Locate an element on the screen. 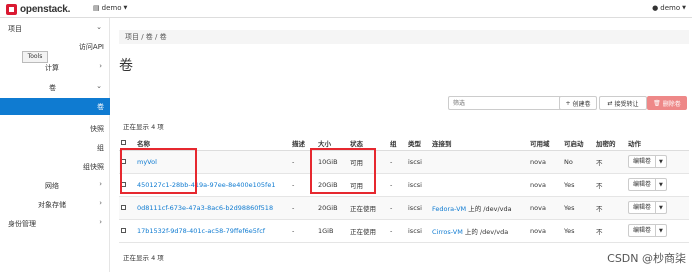 This screenshot has width=692, height=272. highlight-box-name is located at coordinates (158, 171).